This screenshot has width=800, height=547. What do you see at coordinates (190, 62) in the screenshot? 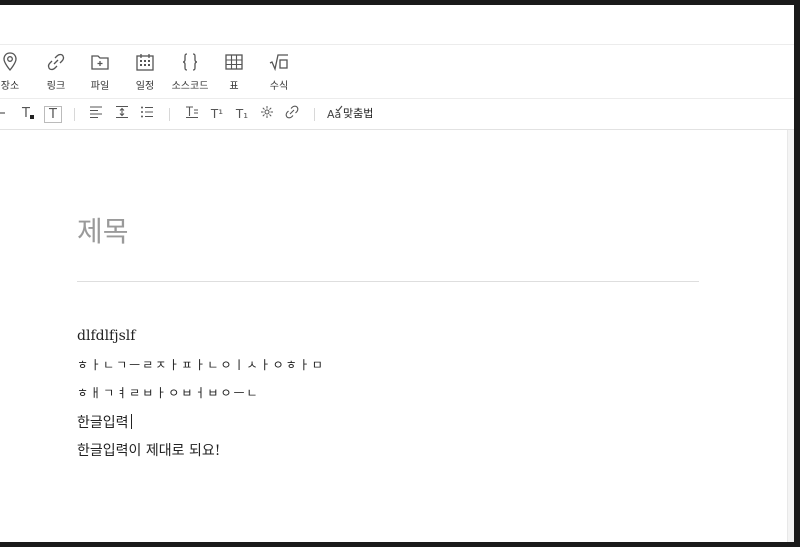
I see `code-braces-icon` at bounding box center [190, 62].